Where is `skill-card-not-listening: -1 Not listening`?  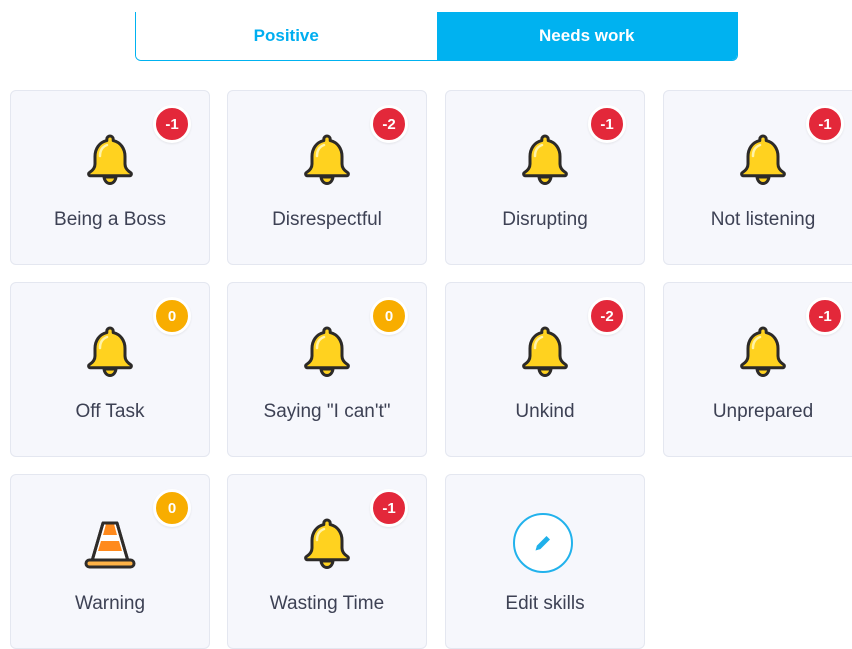
skill-card-not-listening: -1 Not listening is located at coordinates (757, 177).